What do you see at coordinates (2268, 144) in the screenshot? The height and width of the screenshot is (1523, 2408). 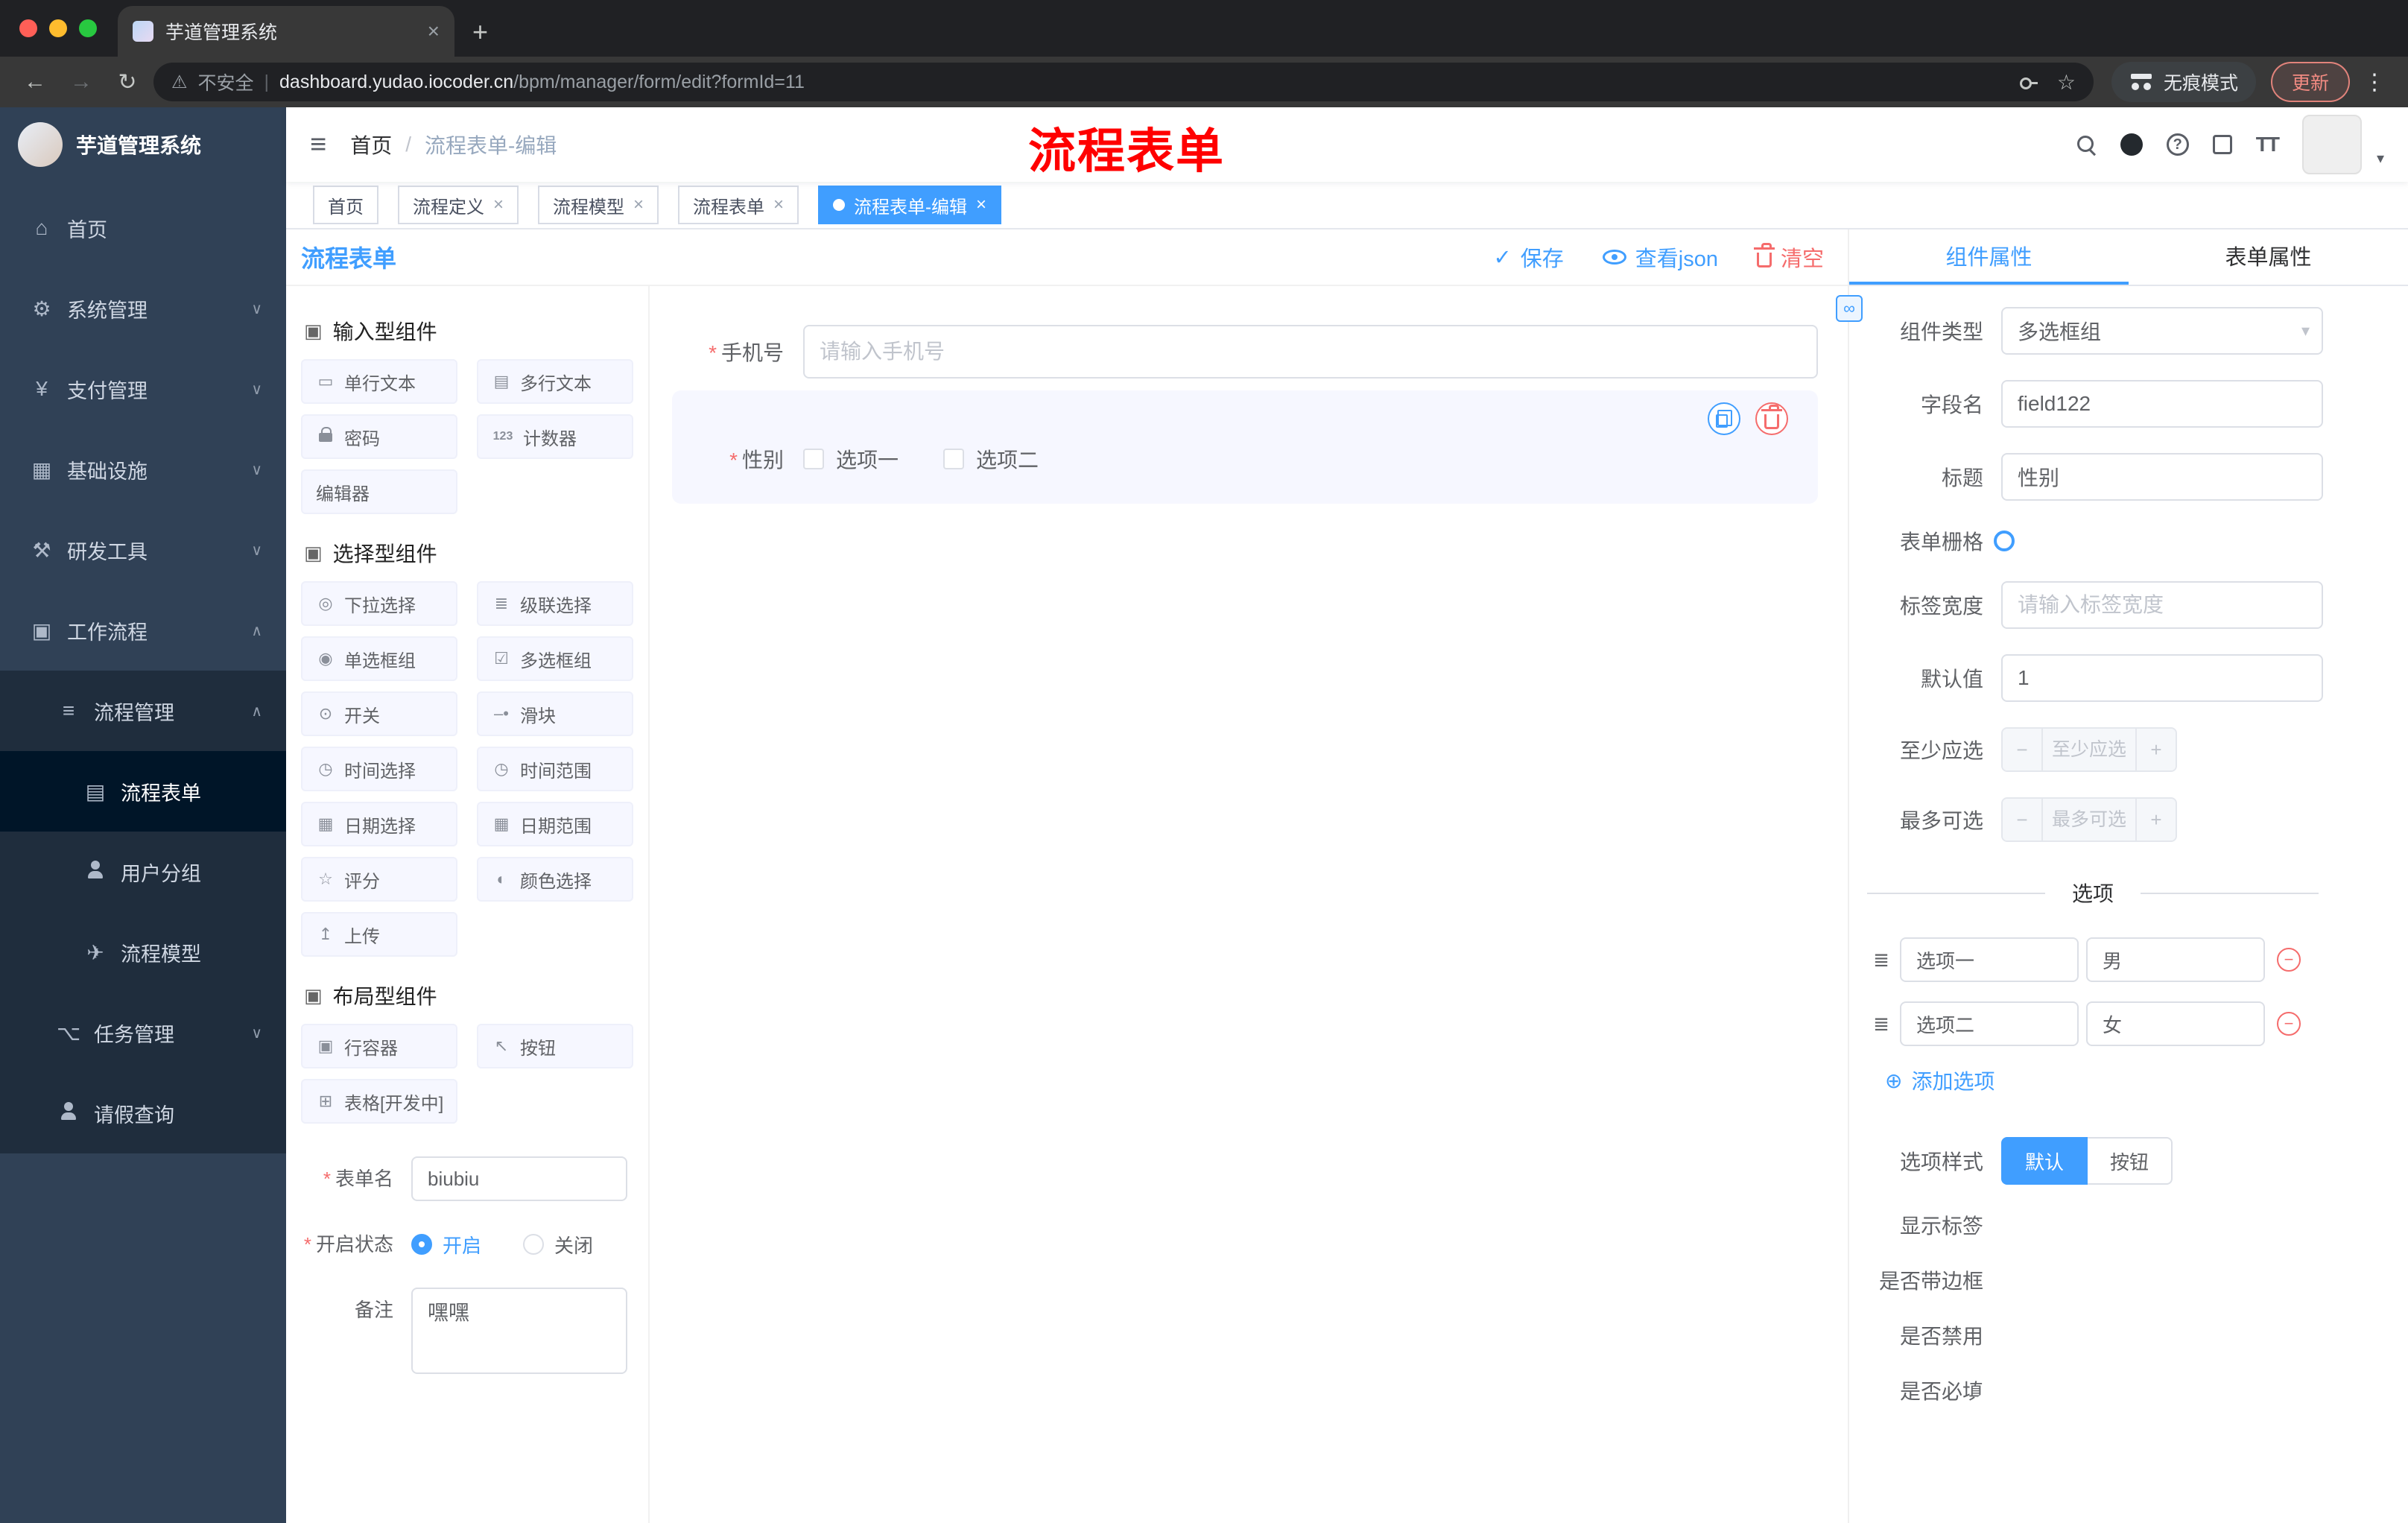 I see `font-size-icon: TT` at bounding box center [2268, 144].